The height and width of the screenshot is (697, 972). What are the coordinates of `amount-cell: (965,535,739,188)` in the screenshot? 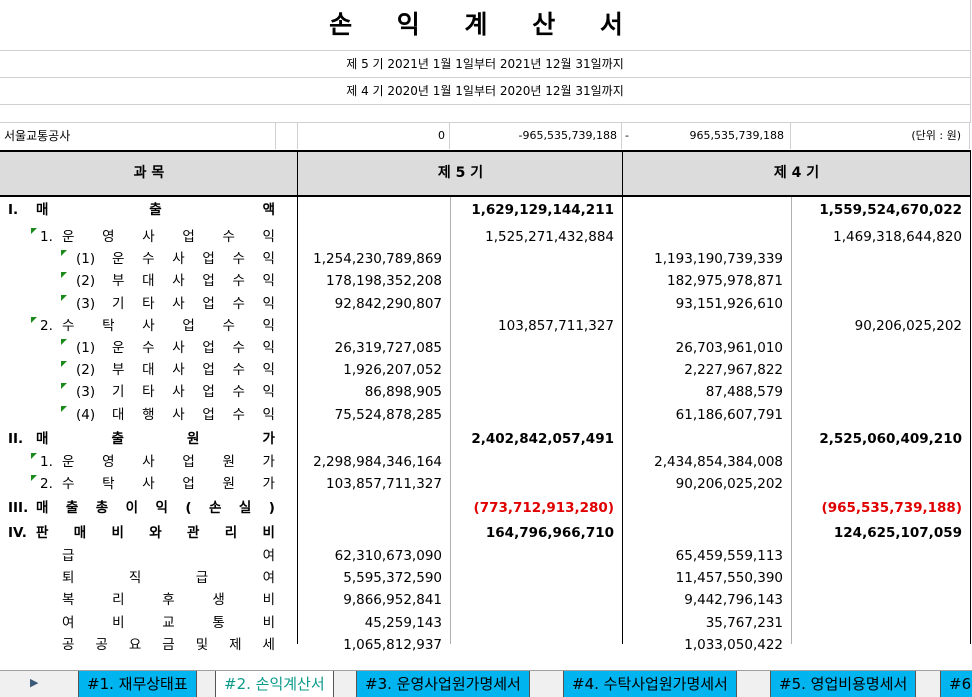 It's located at (880, 507).